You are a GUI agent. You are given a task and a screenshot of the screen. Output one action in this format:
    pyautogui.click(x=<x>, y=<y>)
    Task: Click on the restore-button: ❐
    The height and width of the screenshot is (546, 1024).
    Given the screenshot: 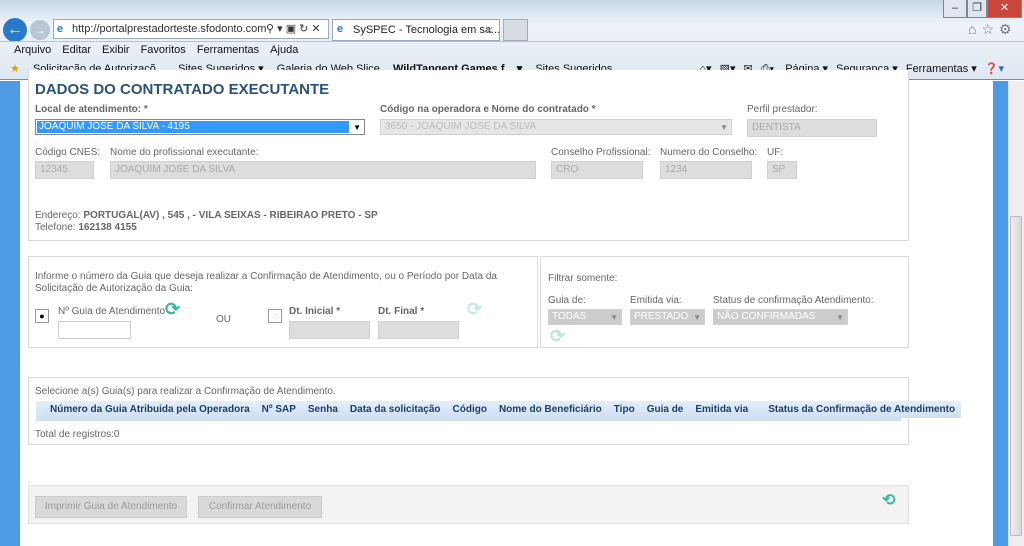 What is the action you would take?
    pyautogui.click(x=977, y=9)
    